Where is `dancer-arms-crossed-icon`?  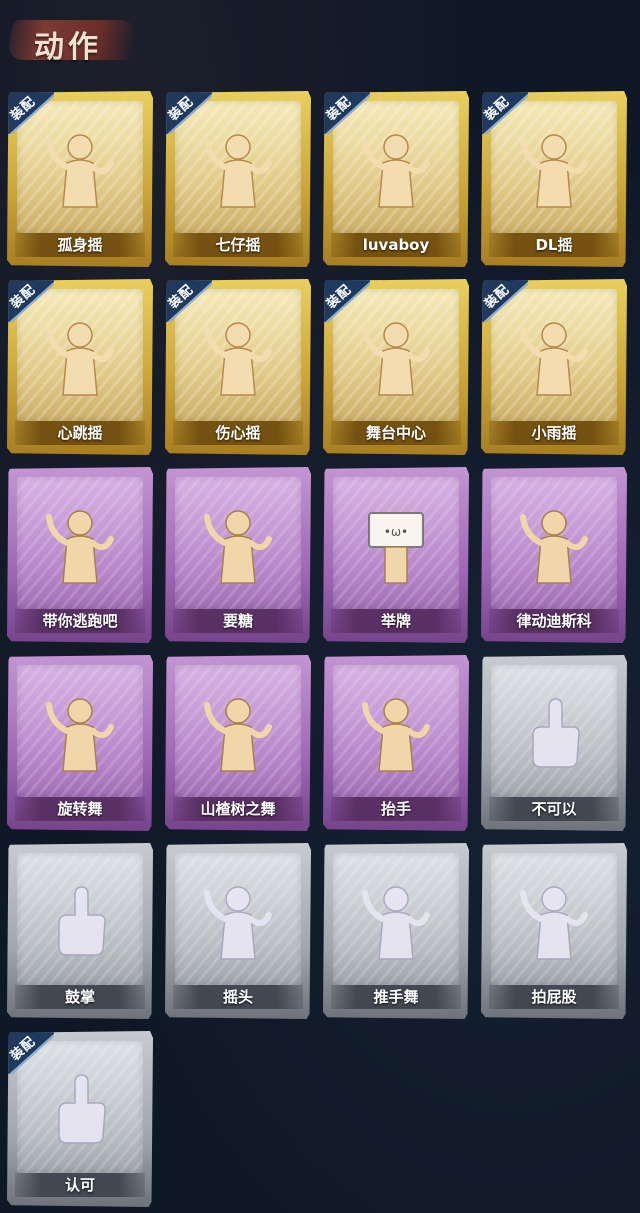
dancer-arms-crossed-icon is located at coordinates (238, 171).